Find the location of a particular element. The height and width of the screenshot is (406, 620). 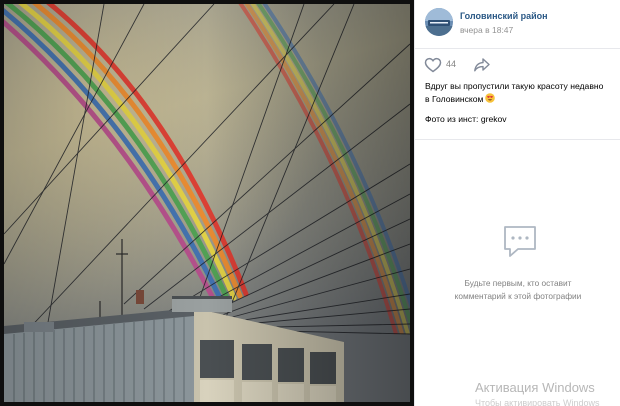

group-avatar is located at coordinates (439, 22).